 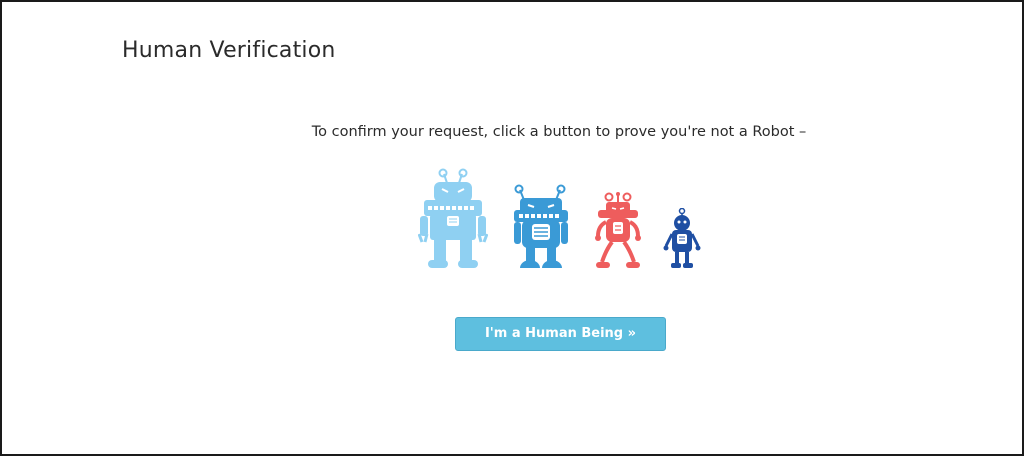 I want to click on robot-large-icon, so click(x=453, y=218).